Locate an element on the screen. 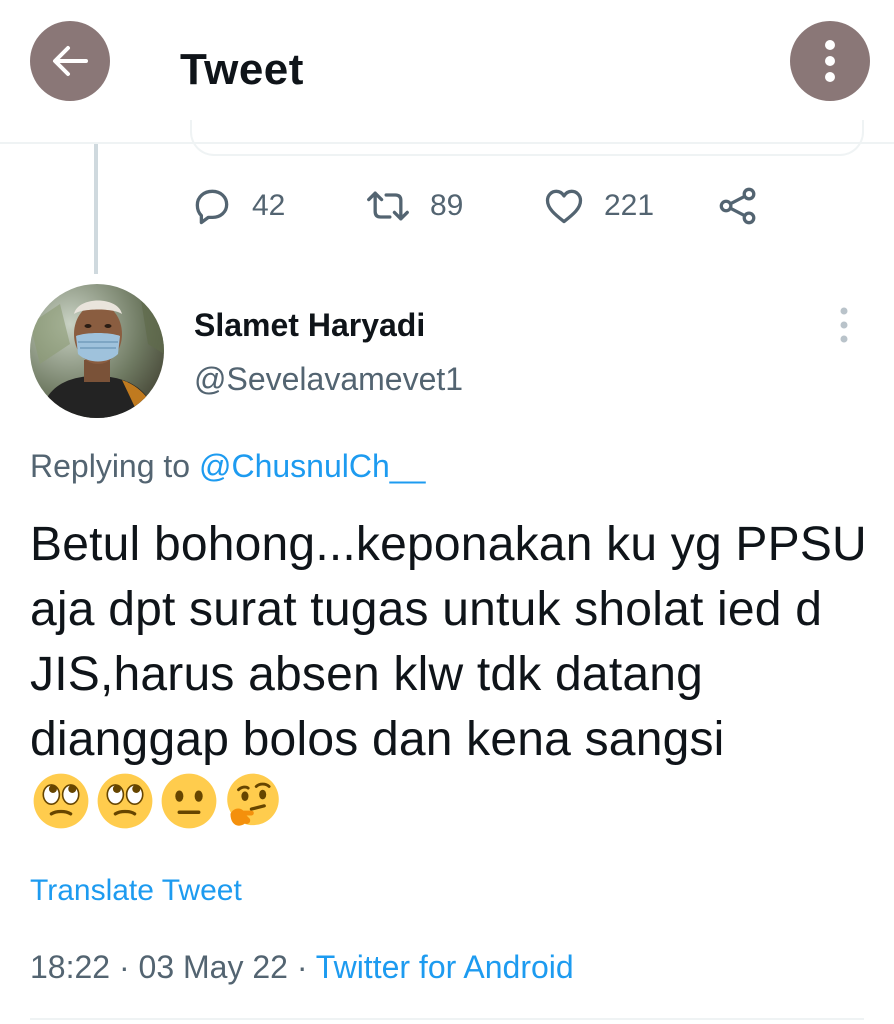  back-button is located at coordinates (70, 61).